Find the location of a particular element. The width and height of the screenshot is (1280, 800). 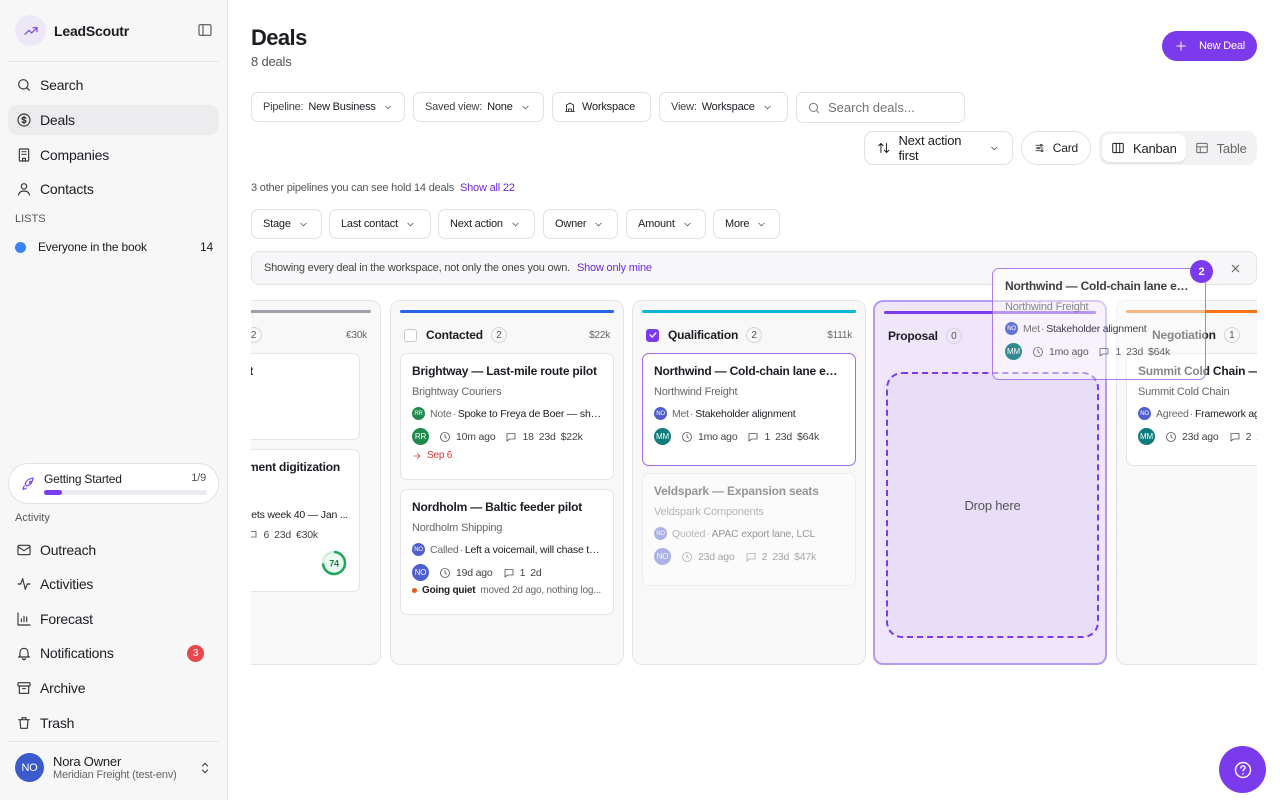

view-toggle: Kanban Table is located at coordinates (1178, 148).